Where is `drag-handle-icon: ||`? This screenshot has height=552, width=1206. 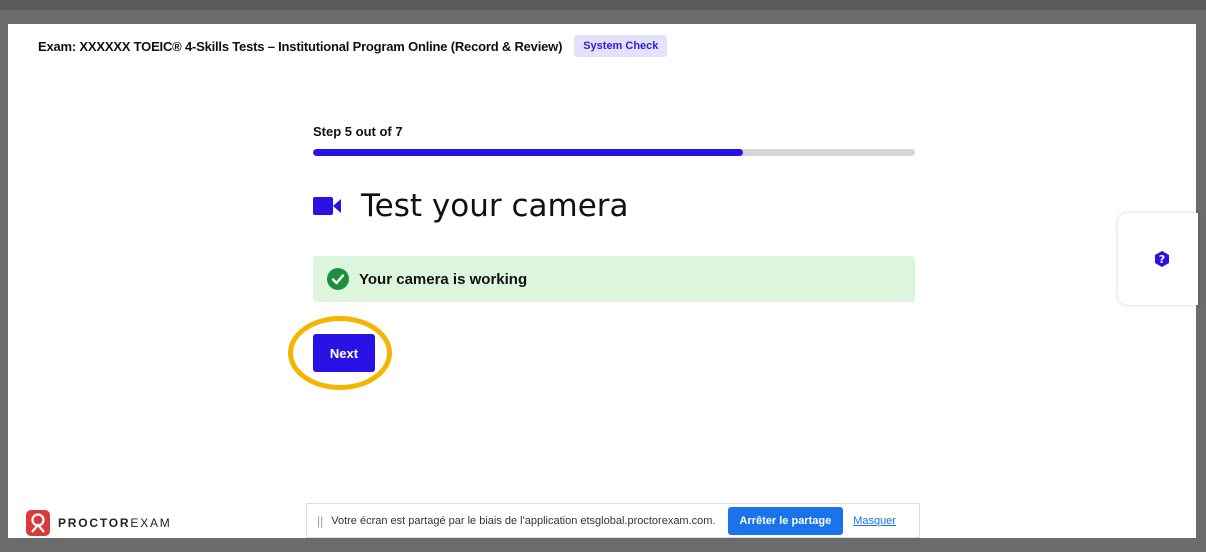
drag-handle-icon: || is located at coordinates (320, 521).